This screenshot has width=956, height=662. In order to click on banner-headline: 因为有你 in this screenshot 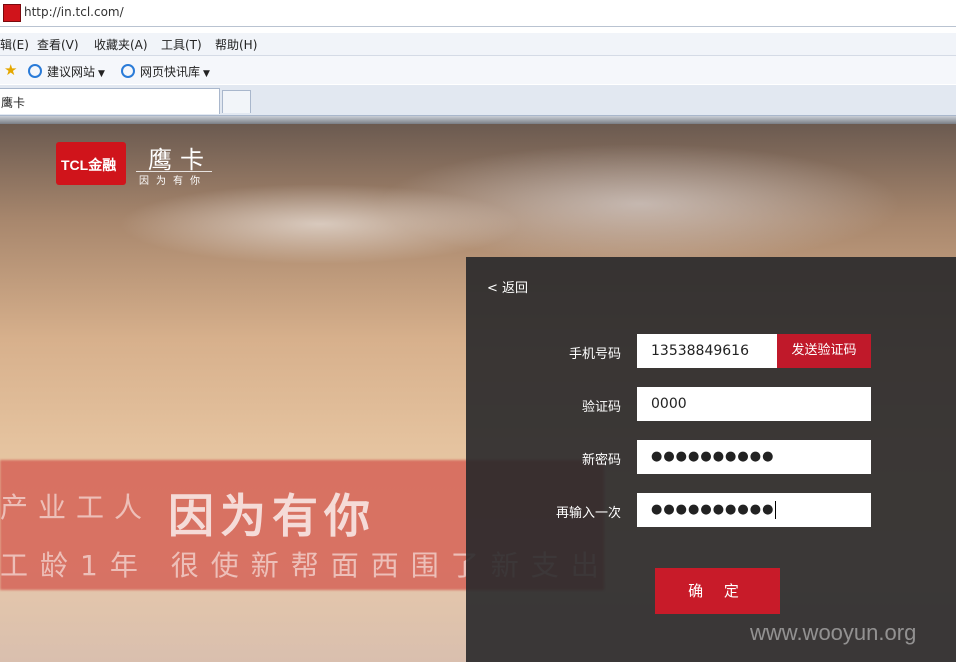, I will do `click(272, 516)`.